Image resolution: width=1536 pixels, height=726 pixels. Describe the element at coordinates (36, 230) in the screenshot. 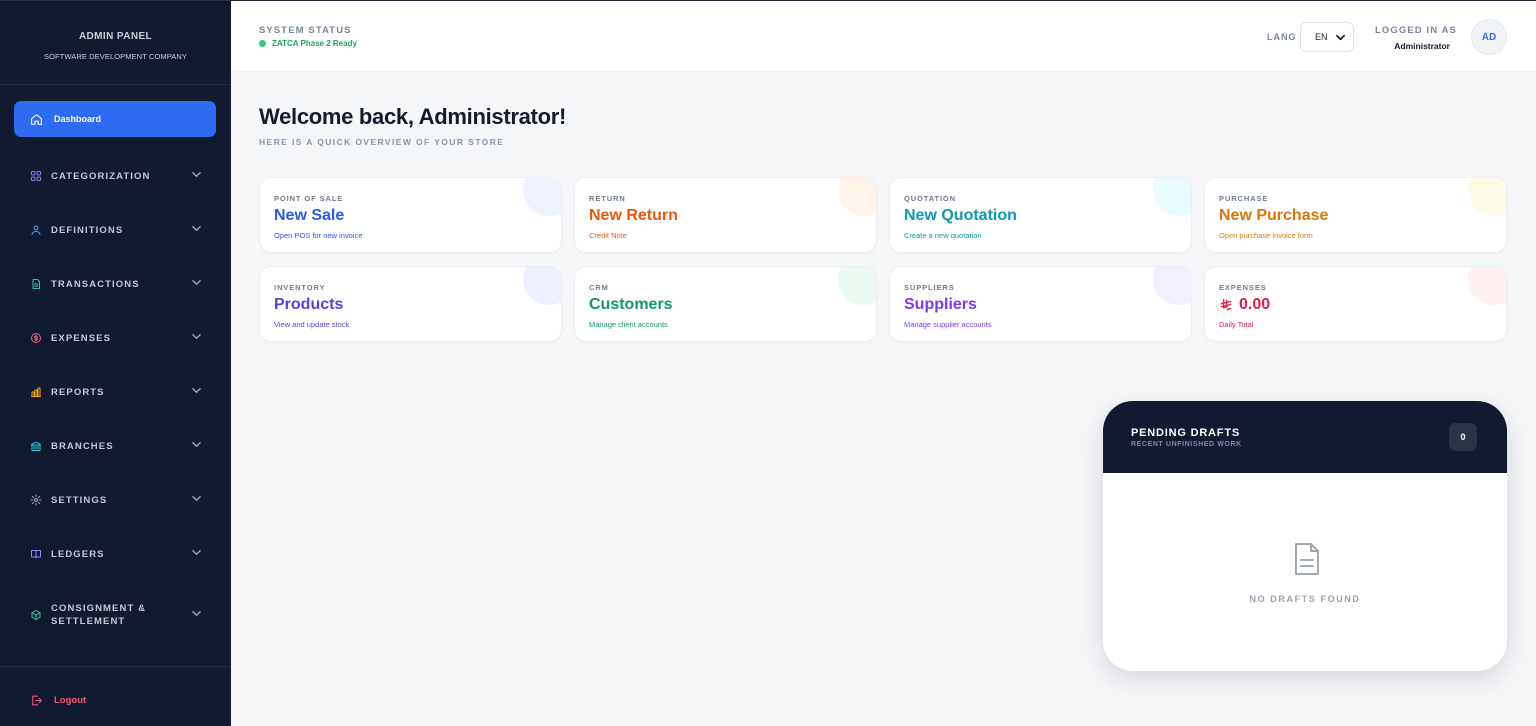

I see `user-icon` at that location.